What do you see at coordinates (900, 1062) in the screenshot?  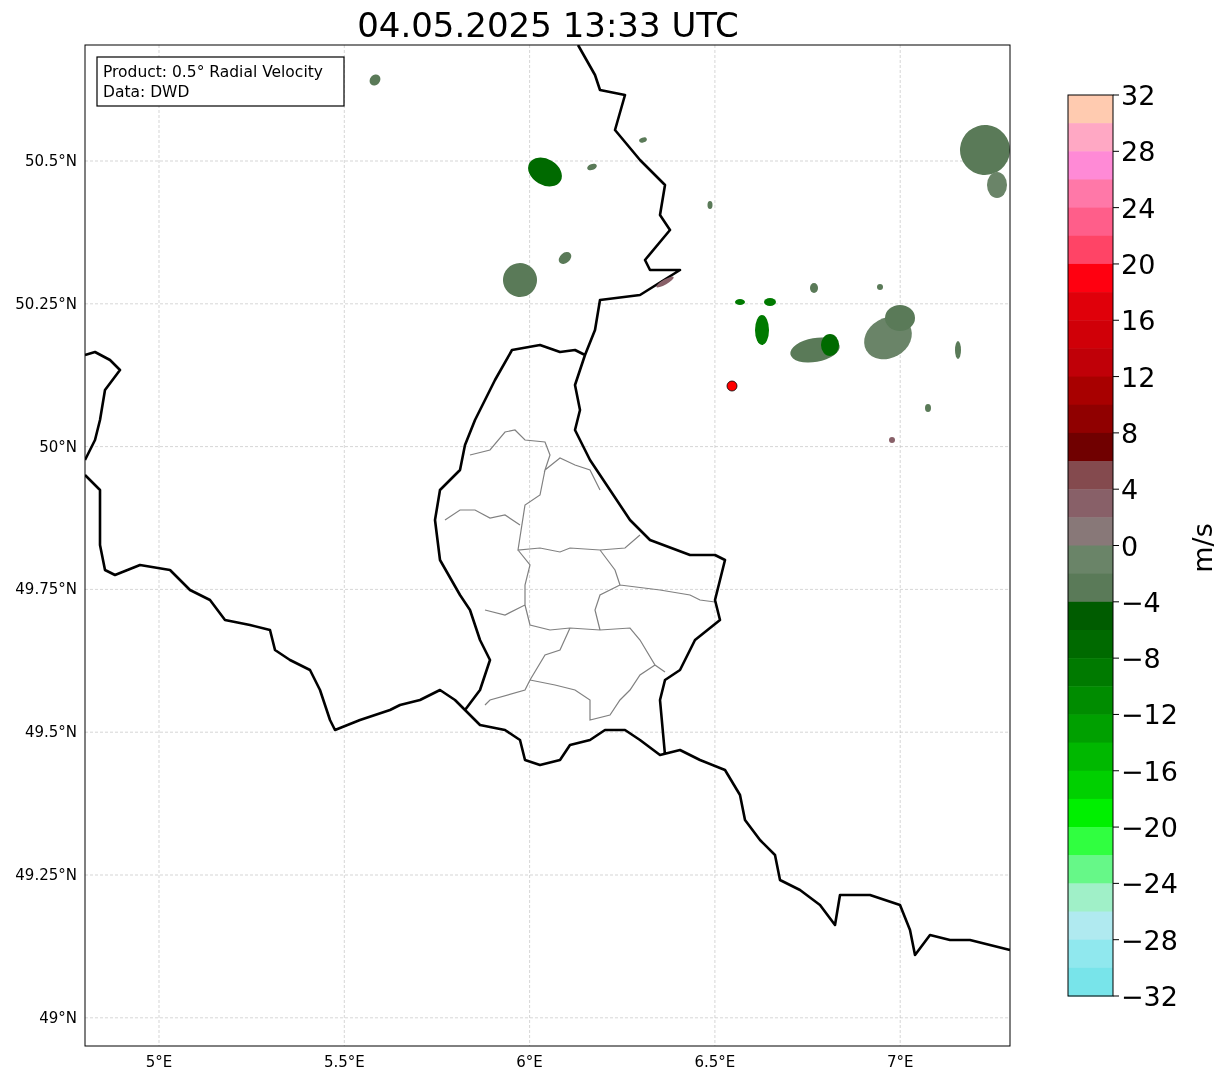 I see `longitude-label: 7°E` at bounding box center [900, 1062].